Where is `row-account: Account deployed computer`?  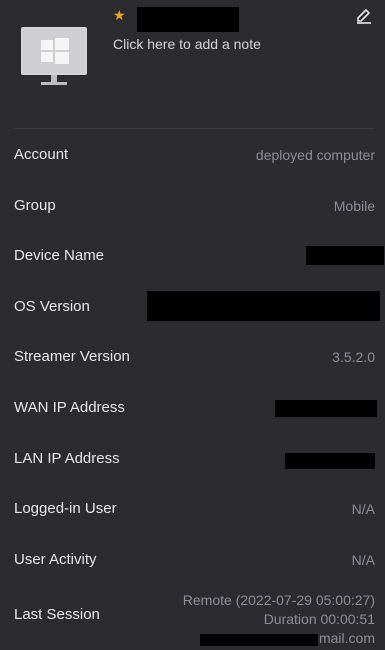 row-account: Account deployed computer is located at coordinates (192, 154).